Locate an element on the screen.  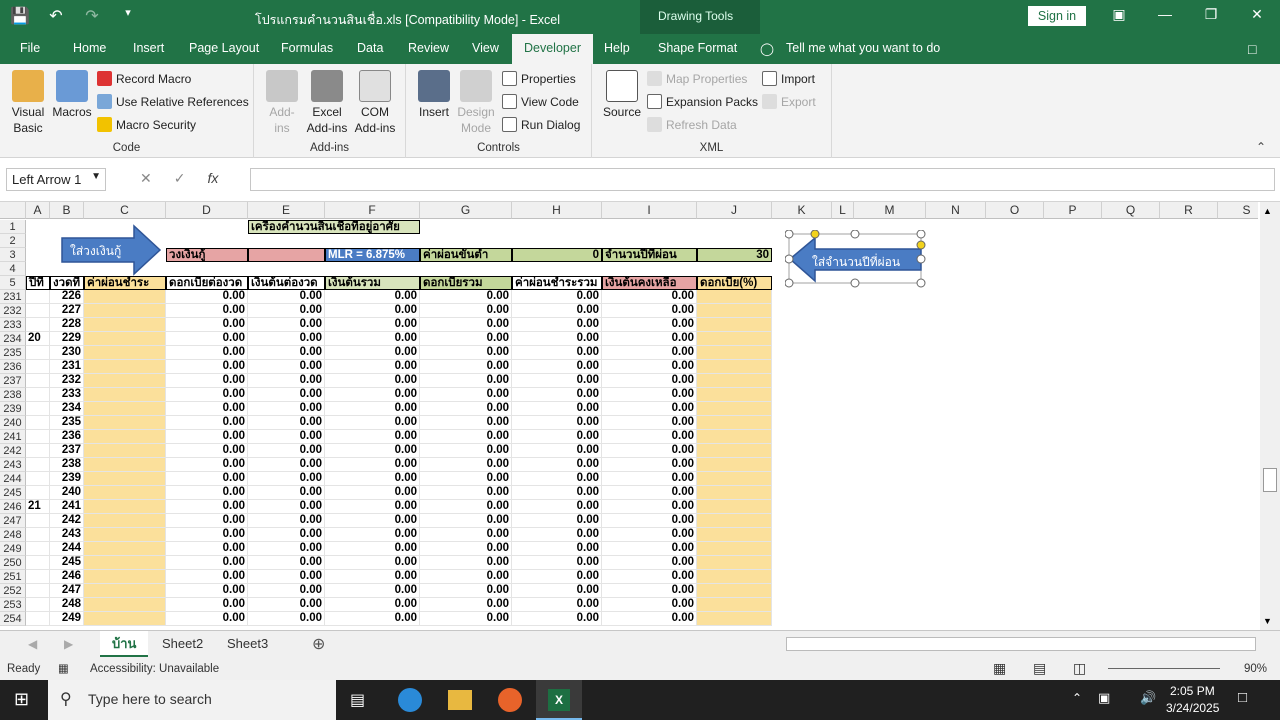
design-mode-button: Design Mode is located at coordinates (476, 103).